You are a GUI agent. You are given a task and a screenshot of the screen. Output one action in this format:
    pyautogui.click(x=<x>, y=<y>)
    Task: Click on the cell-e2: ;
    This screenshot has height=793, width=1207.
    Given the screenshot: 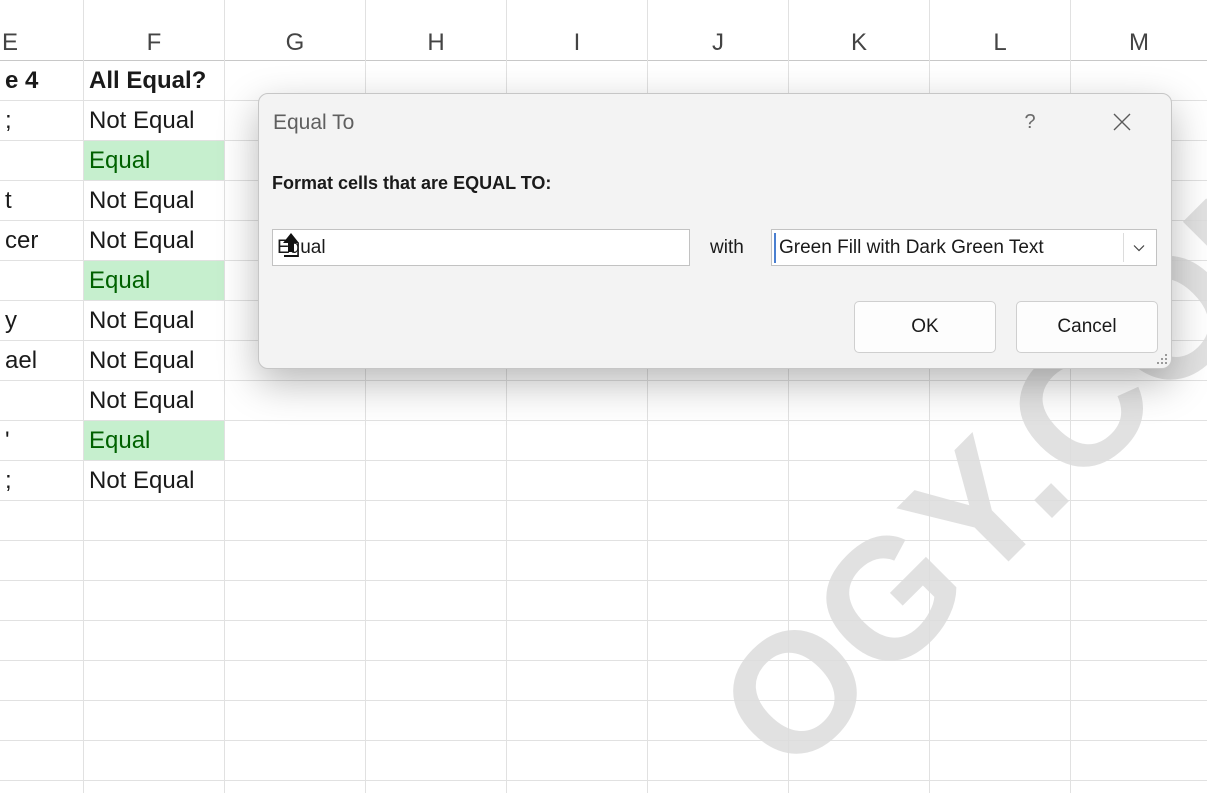 What is the action you would take?
    pyautogui.click(x=44, y=120)
    